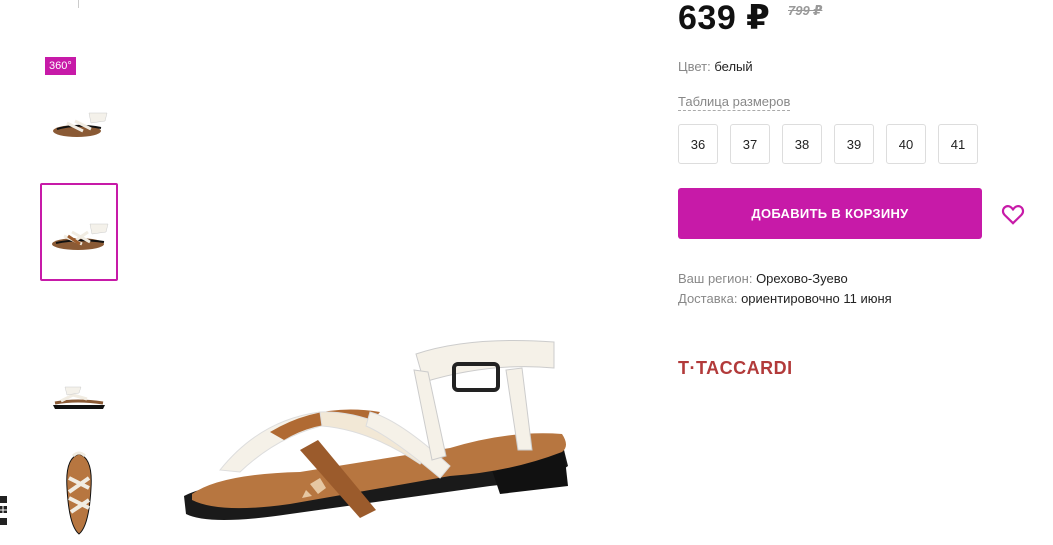 The height and width of the screenshot is (545, 1053). I want to click on size-option-40: 40, so click(906, 144).